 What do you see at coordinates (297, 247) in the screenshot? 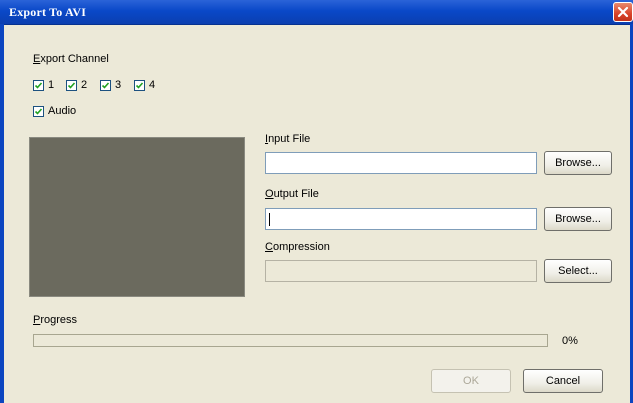
I see `compression-label: Compression` at bounding box center [297, 247].